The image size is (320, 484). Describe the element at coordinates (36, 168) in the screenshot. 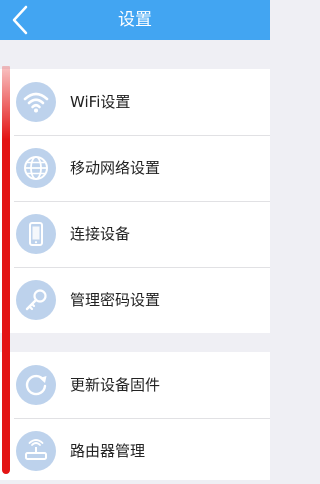

I see `globe-icon` at that location.